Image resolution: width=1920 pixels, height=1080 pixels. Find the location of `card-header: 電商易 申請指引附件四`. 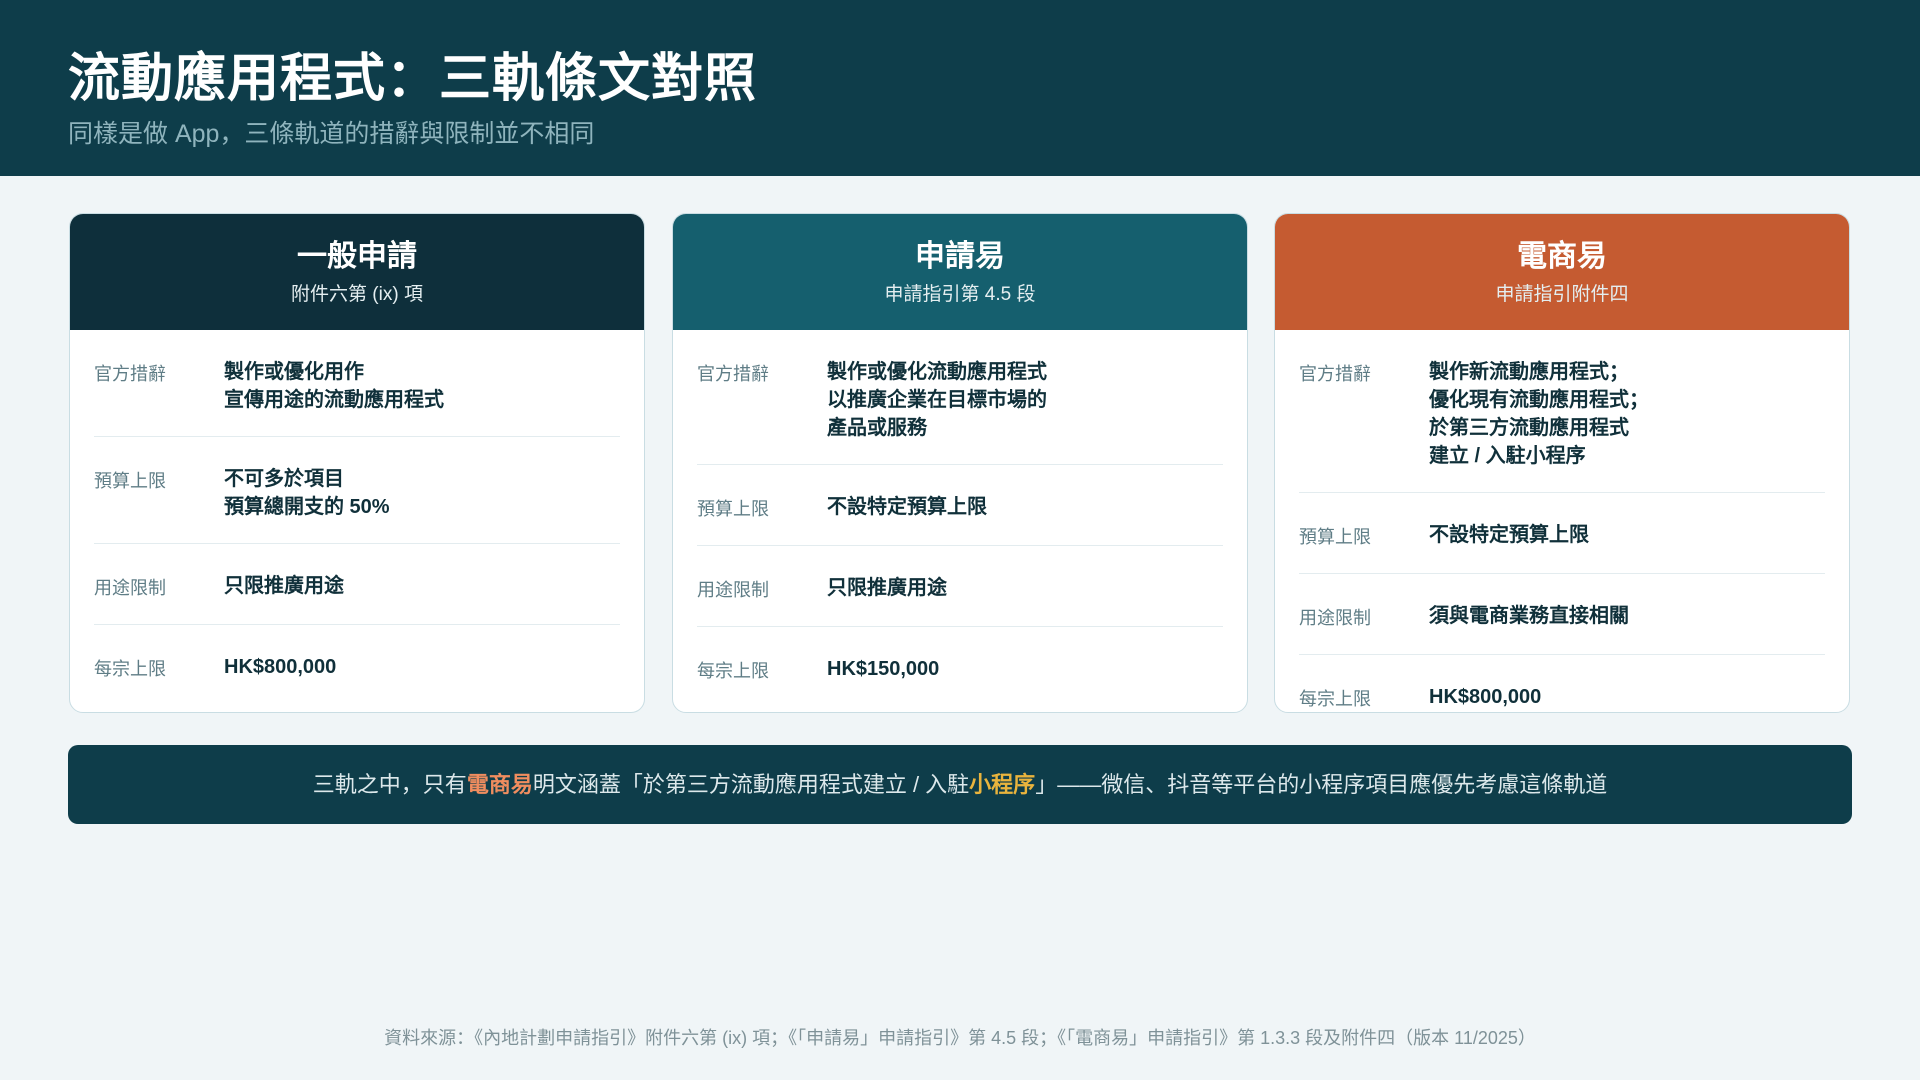

card-header: 電商易 申請指引附件四 is located at coordinates (1562, 272).